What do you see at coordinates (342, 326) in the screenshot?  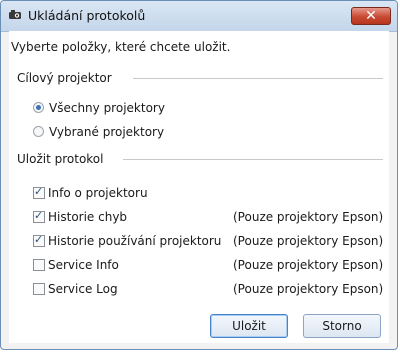 I see `cancel-button: Storno` at bounding box center [342, 326].